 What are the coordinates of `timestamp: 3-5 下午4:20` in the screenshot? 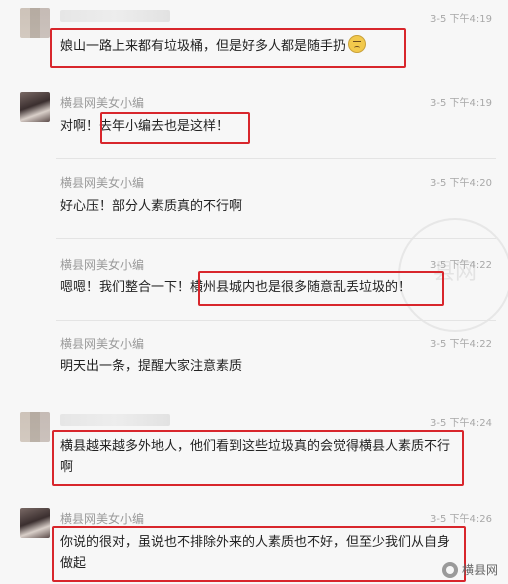 It's located at (461, 183).